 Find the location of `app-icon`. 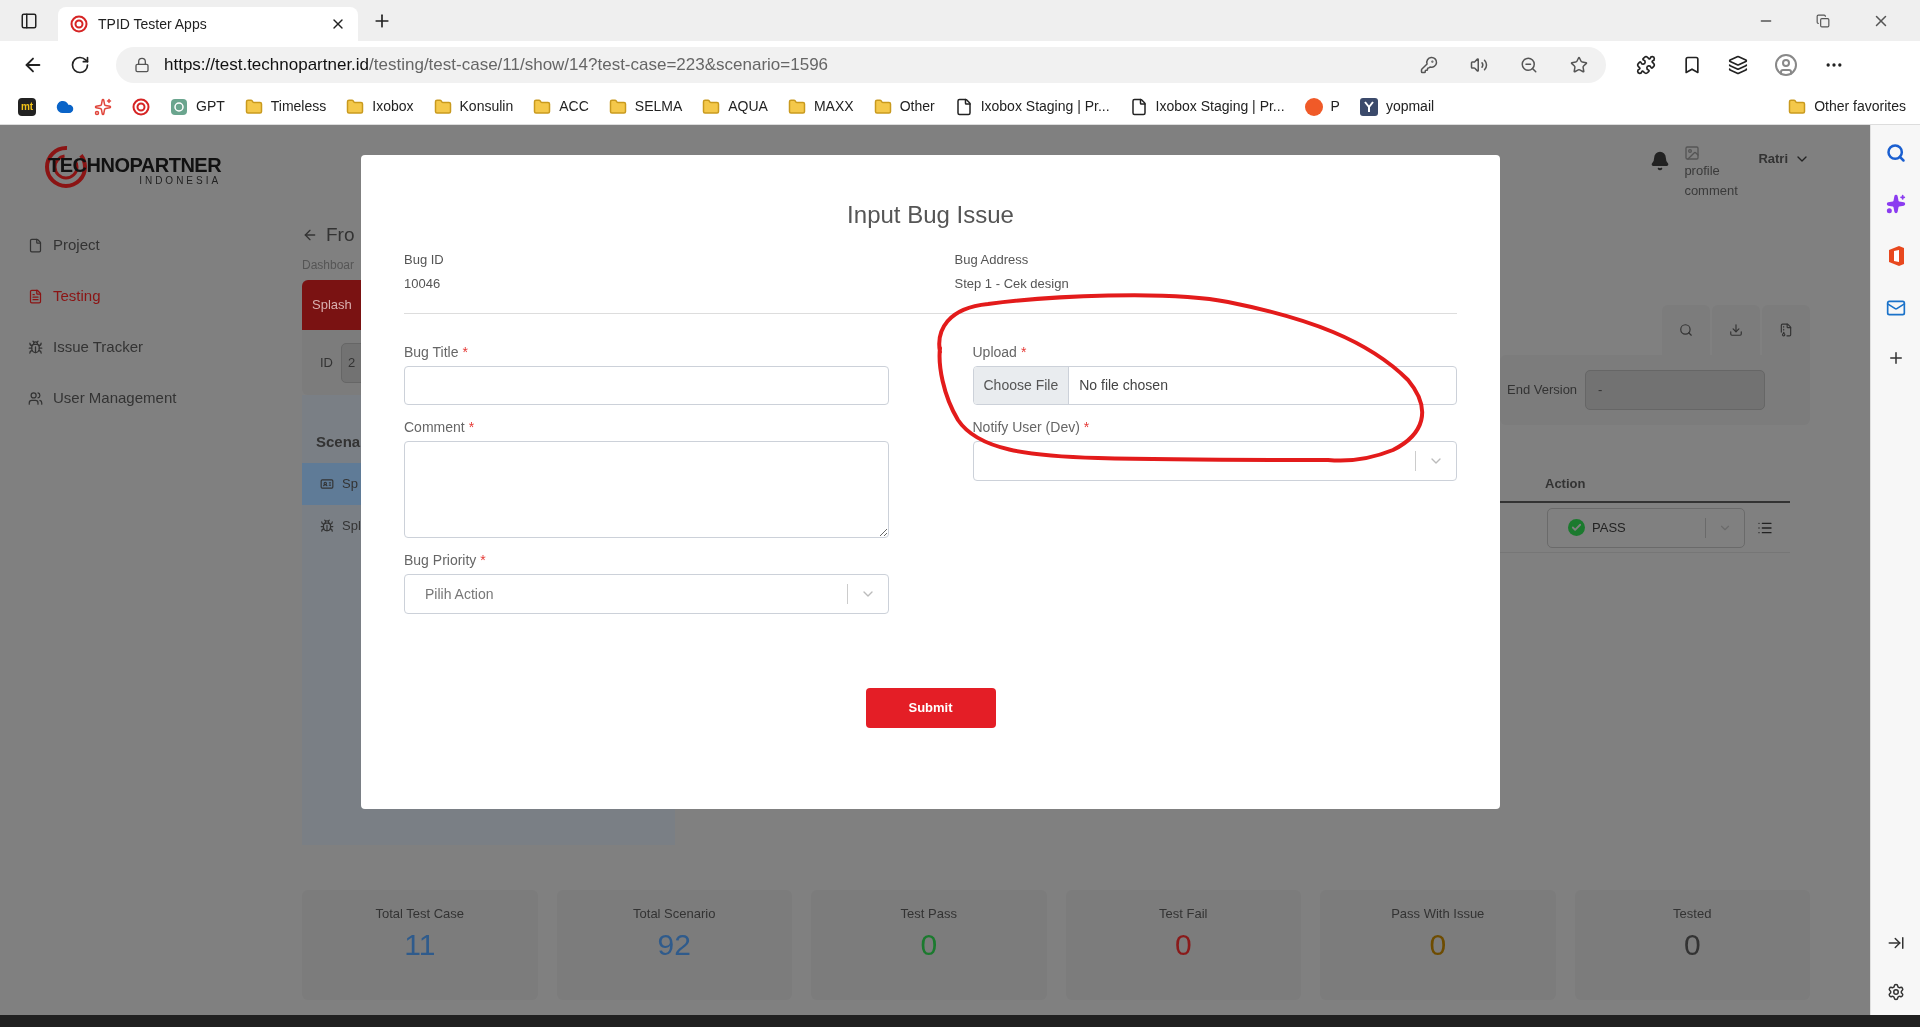

app-icon is located at coordinates (103, 106).